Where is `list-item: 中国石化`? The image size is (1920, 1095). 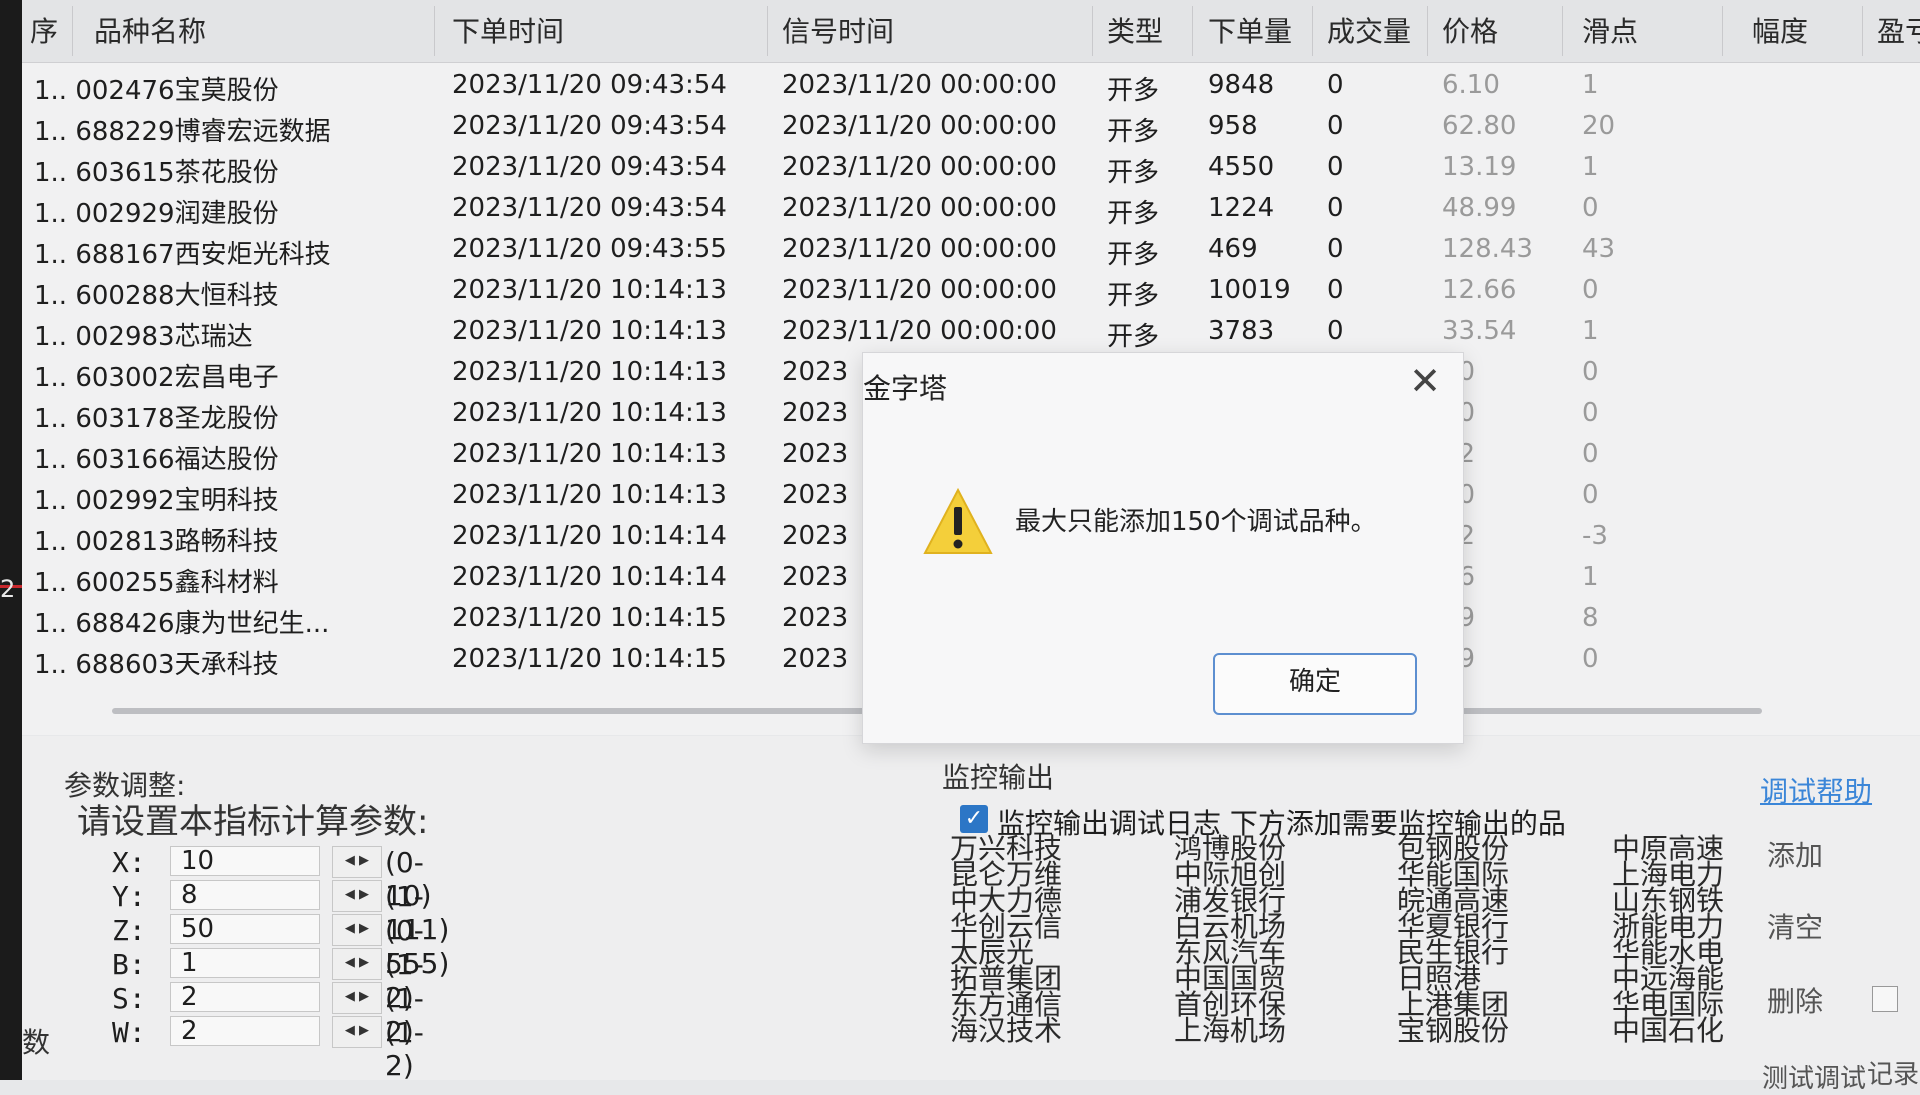 list-item: 中国石化 is located at coordinates (1668, 1031).